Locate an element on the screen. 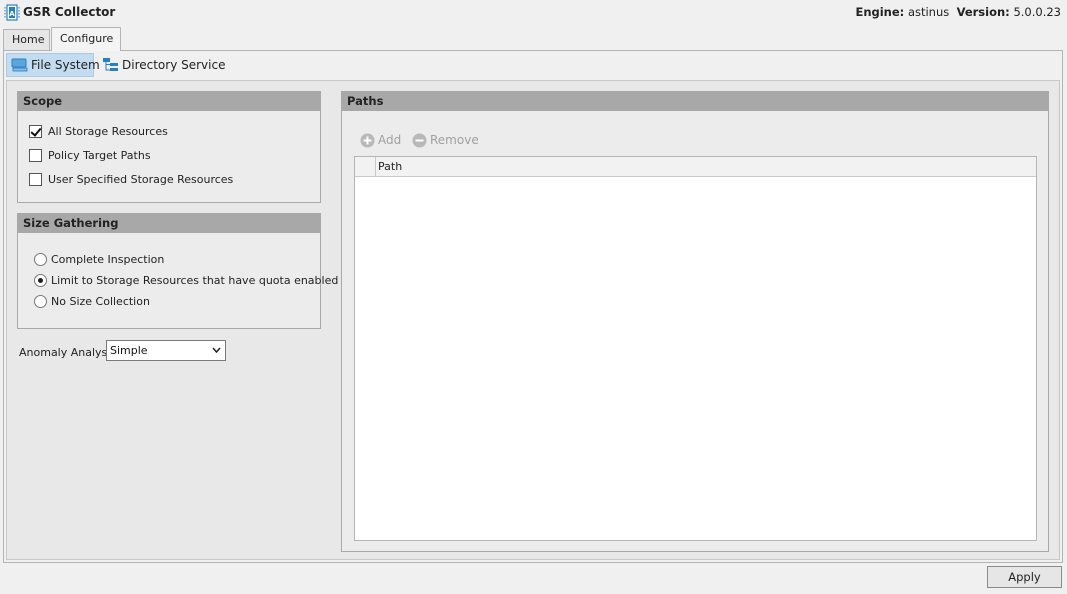  footer-bar: Apply is located at coordinates (533, 579).